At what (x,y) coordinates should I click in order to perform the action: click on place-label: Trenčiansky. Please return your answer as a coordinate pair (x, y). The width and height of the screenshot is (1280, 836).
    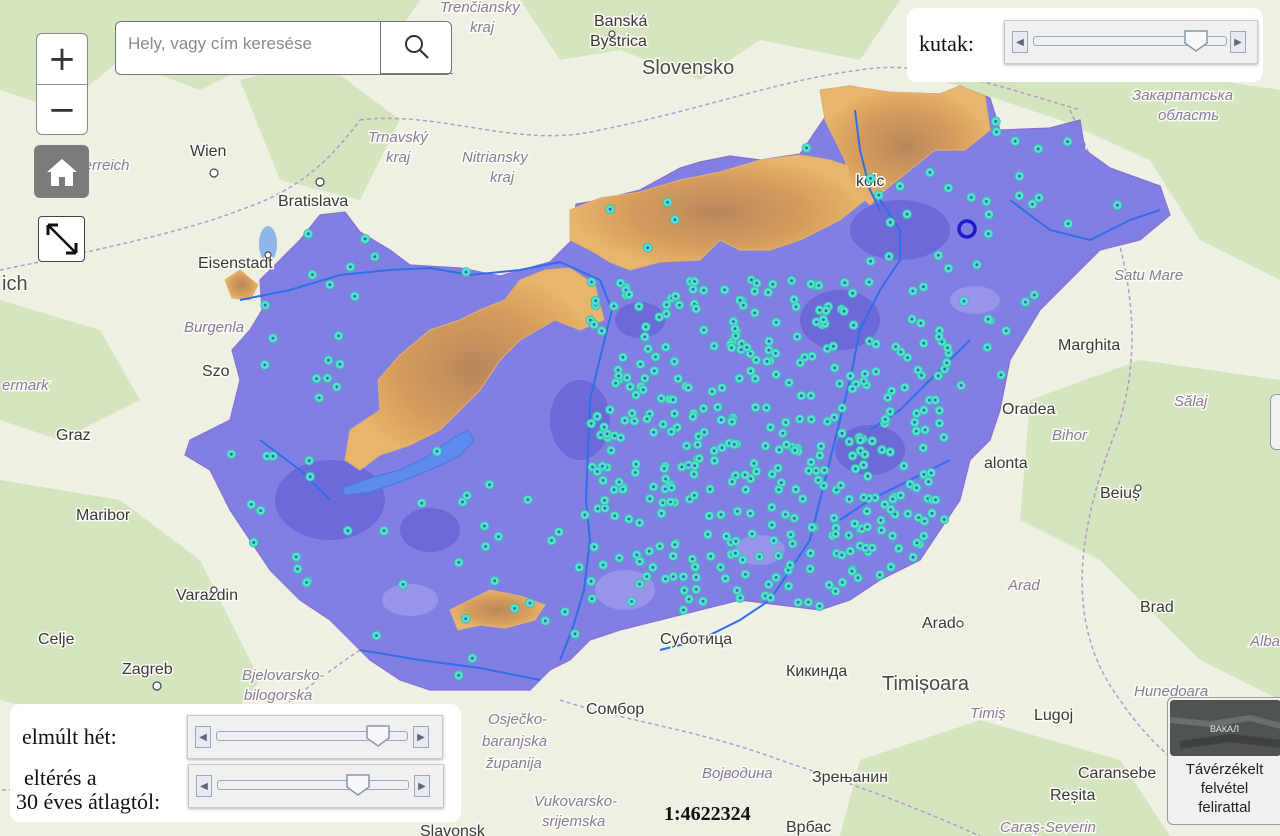
    Looking at the image, I should click on (480, 8).